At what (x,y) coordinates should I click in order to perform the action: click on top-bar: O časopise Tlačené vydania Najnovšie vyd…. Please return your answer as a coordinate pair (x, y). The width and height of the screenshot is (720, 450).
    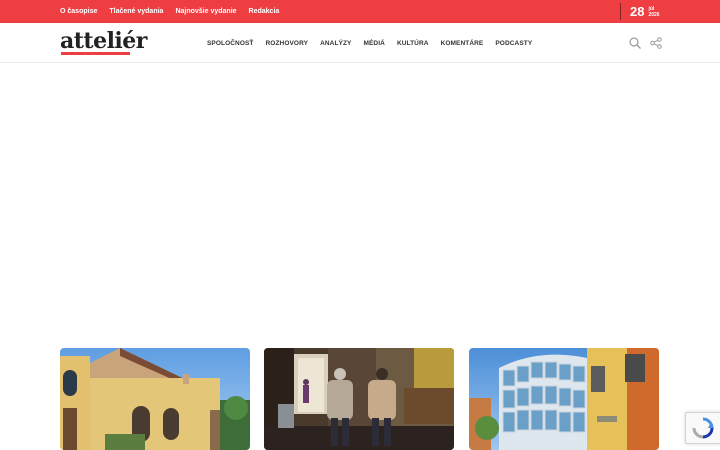
    Looking at the image, I should click on (360, 11).